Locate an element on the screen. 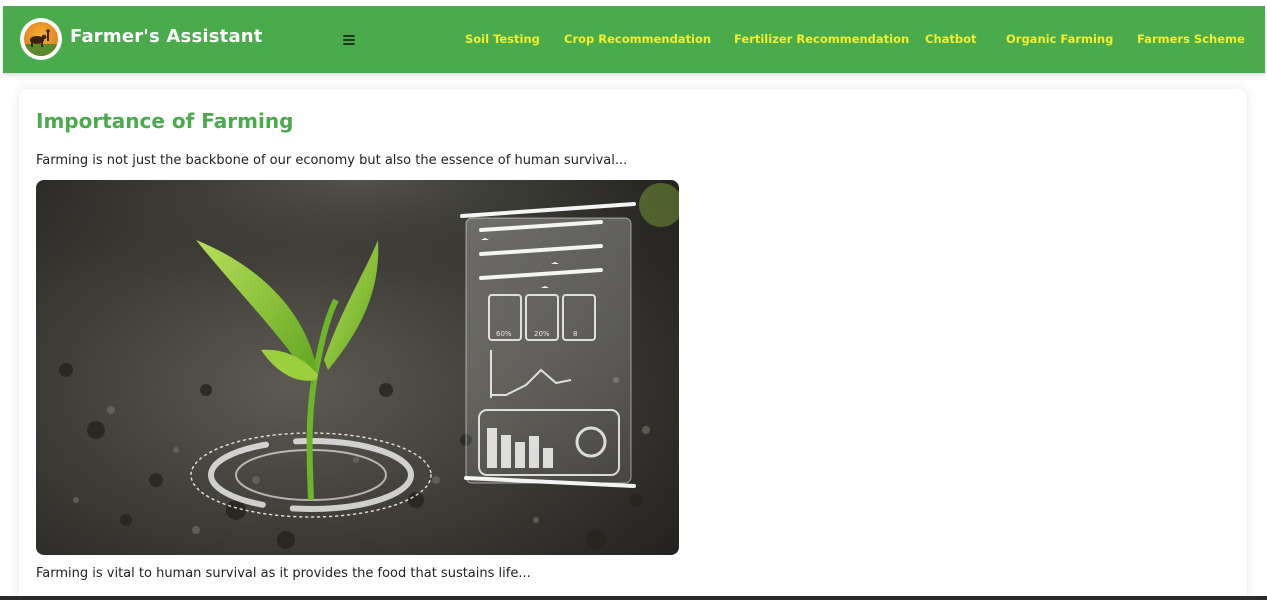 This screenshot has height=600, width=1267. nav-link-organic-farming: Organic Farming is located at coordinates (1059, 39).